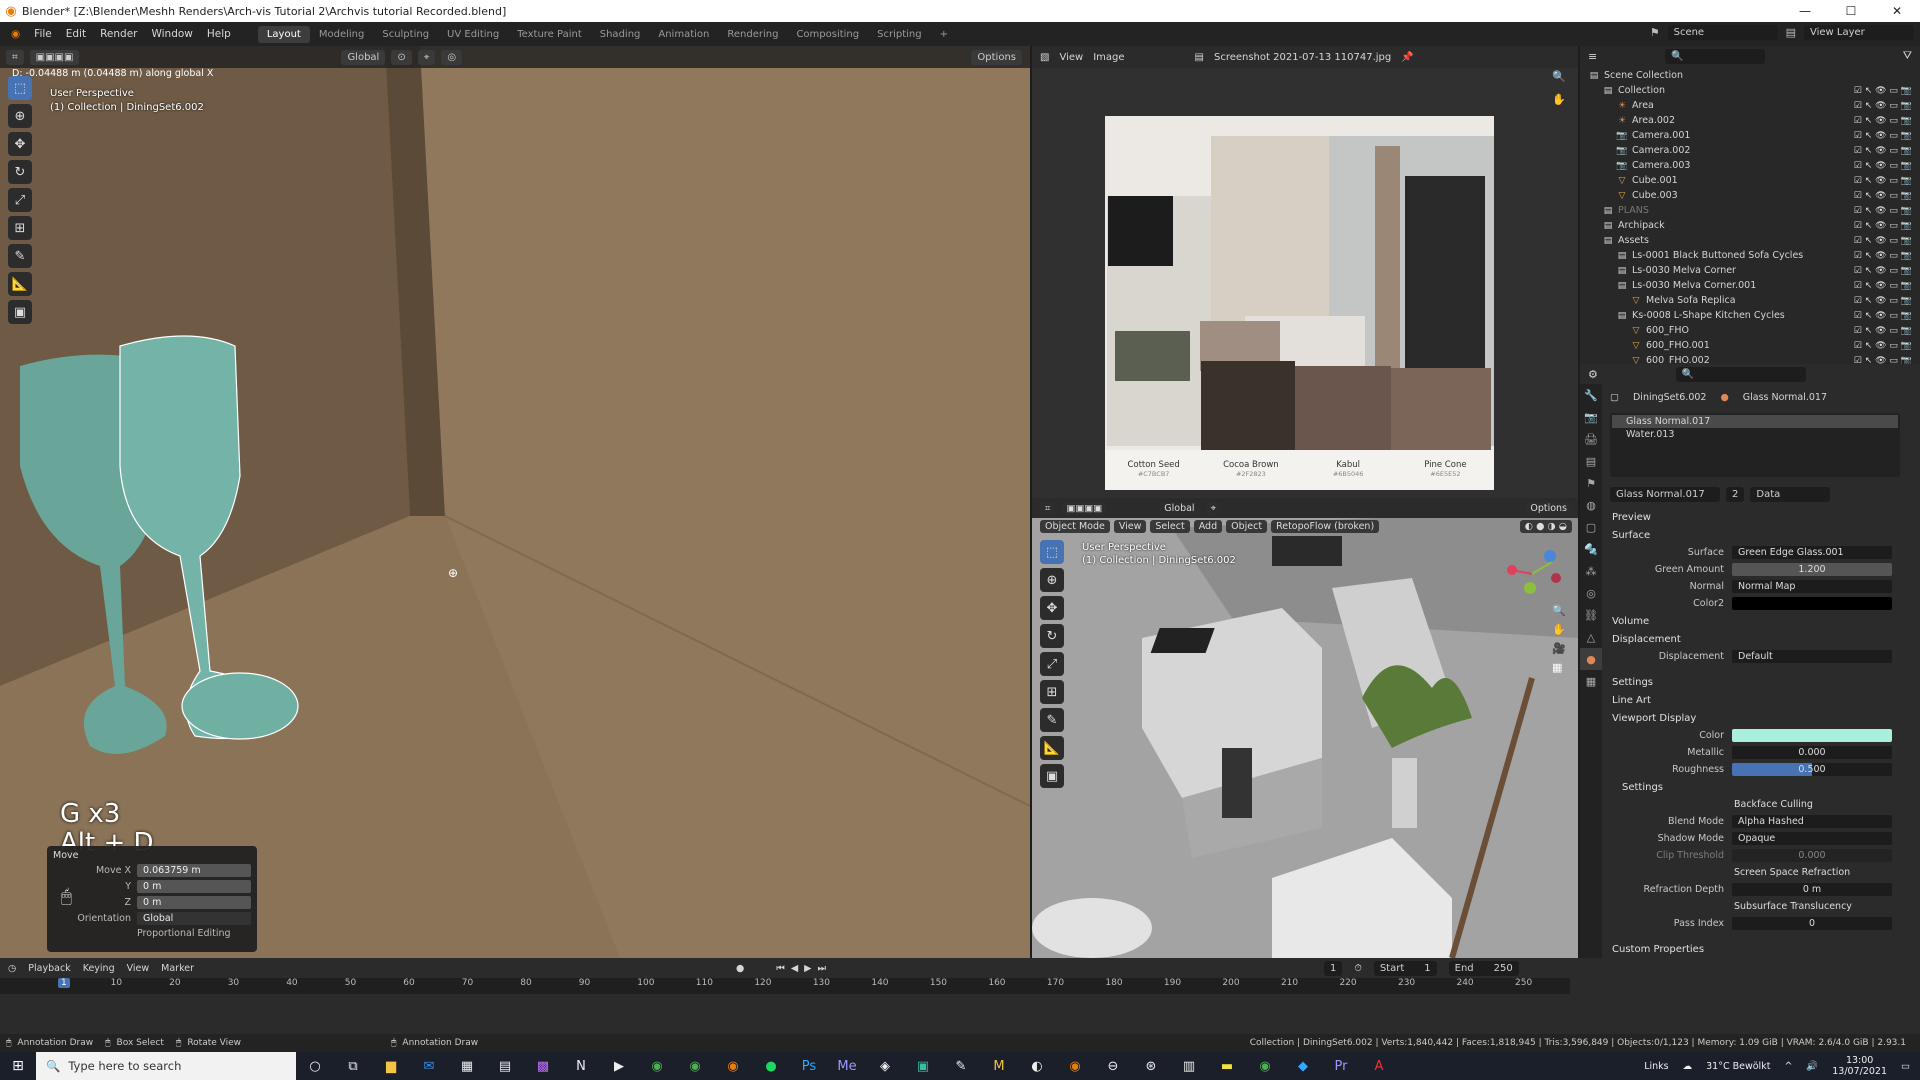  What do you see at coordinates (1591, 461) in the screenshot?
I see `view-layer-tab-icon: ▤` at bounding box center [1591, 461].